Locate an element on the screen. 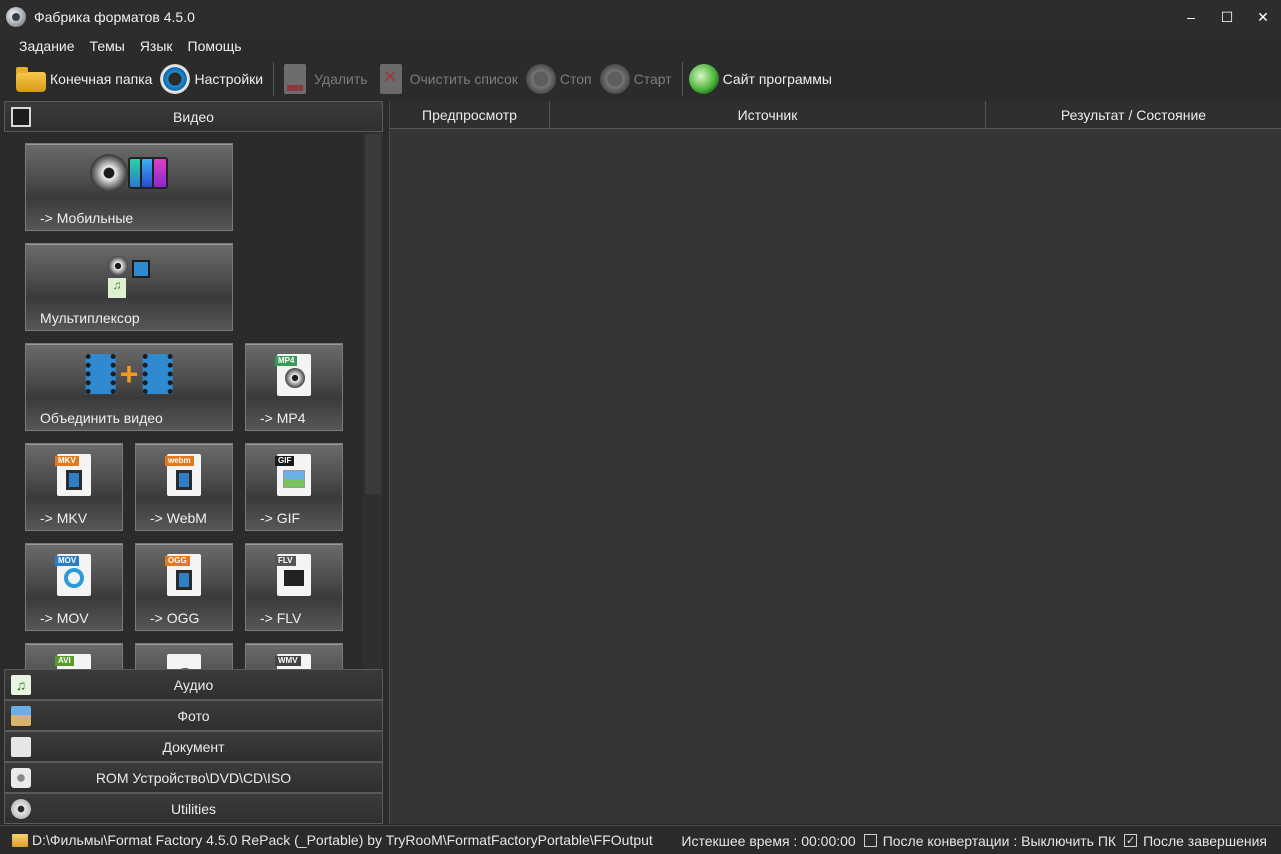 Image resolution: width=1281 pixels, height=854 pixels. tile-mov: MOV -> MOV is located at coordinates (74, 587).